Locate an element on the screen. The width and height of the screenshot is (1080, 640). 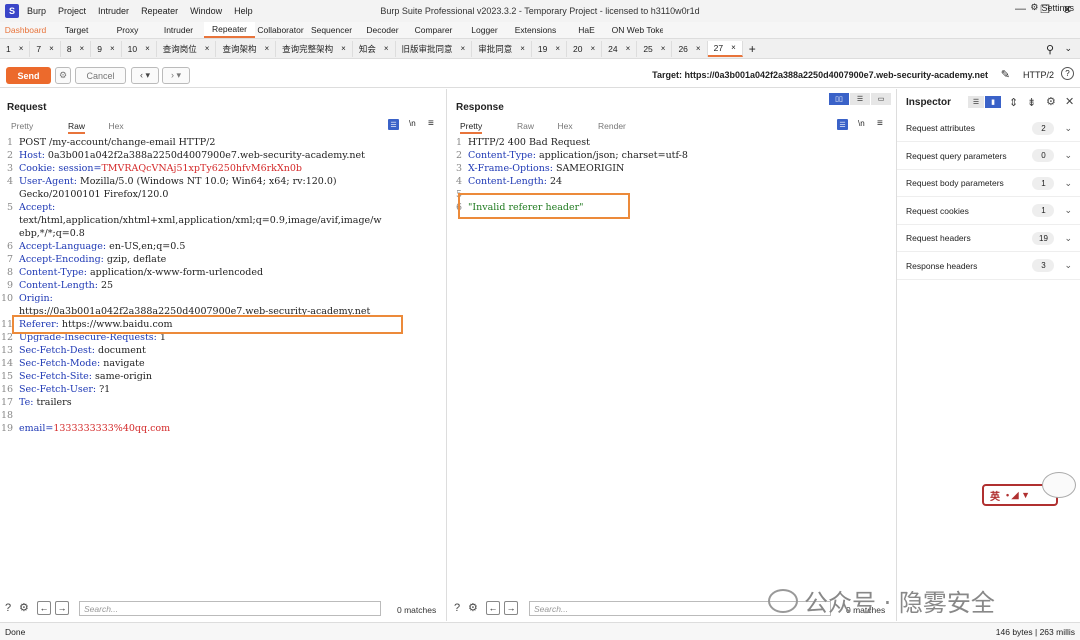
search-icon: ⚲ is located at coordinates (1050, 49).